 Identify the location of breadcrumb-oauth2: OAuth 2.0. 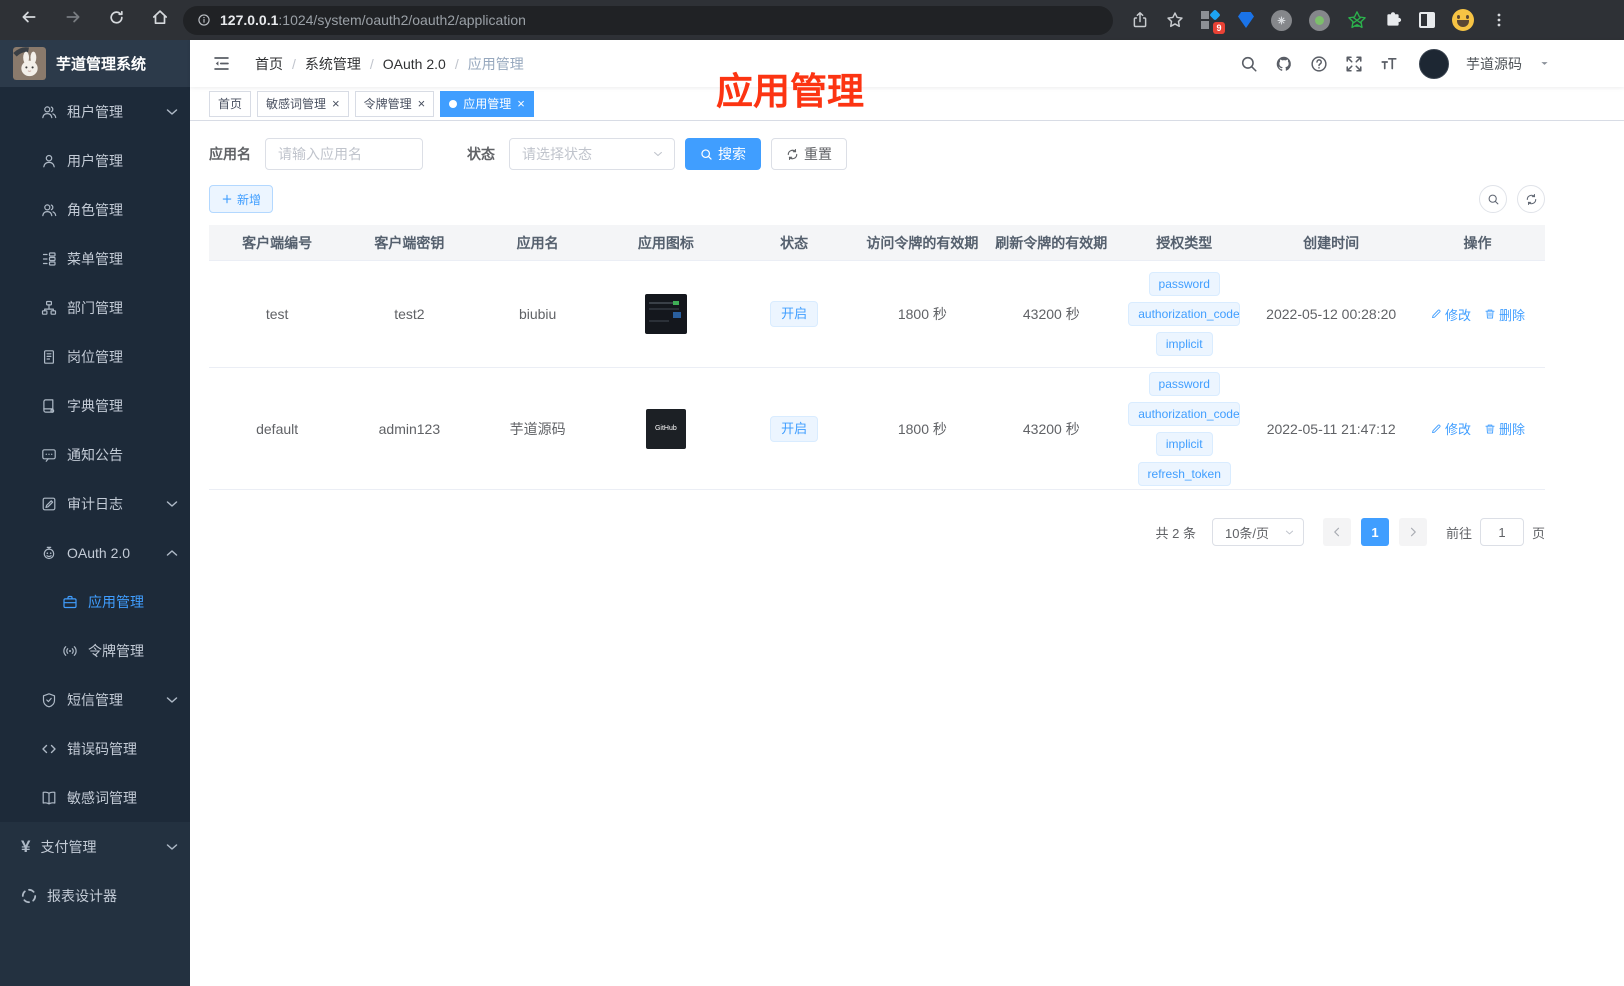
(414, 64).